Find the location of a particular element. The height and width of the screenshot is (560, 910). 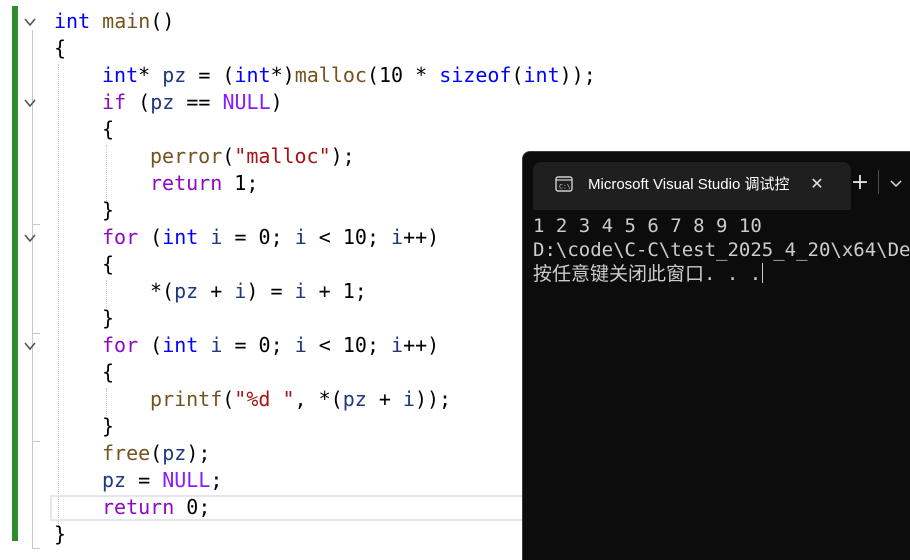

code-line-13: for (int i = 0; i < 10; i++) is located at coordinates (270, 345).